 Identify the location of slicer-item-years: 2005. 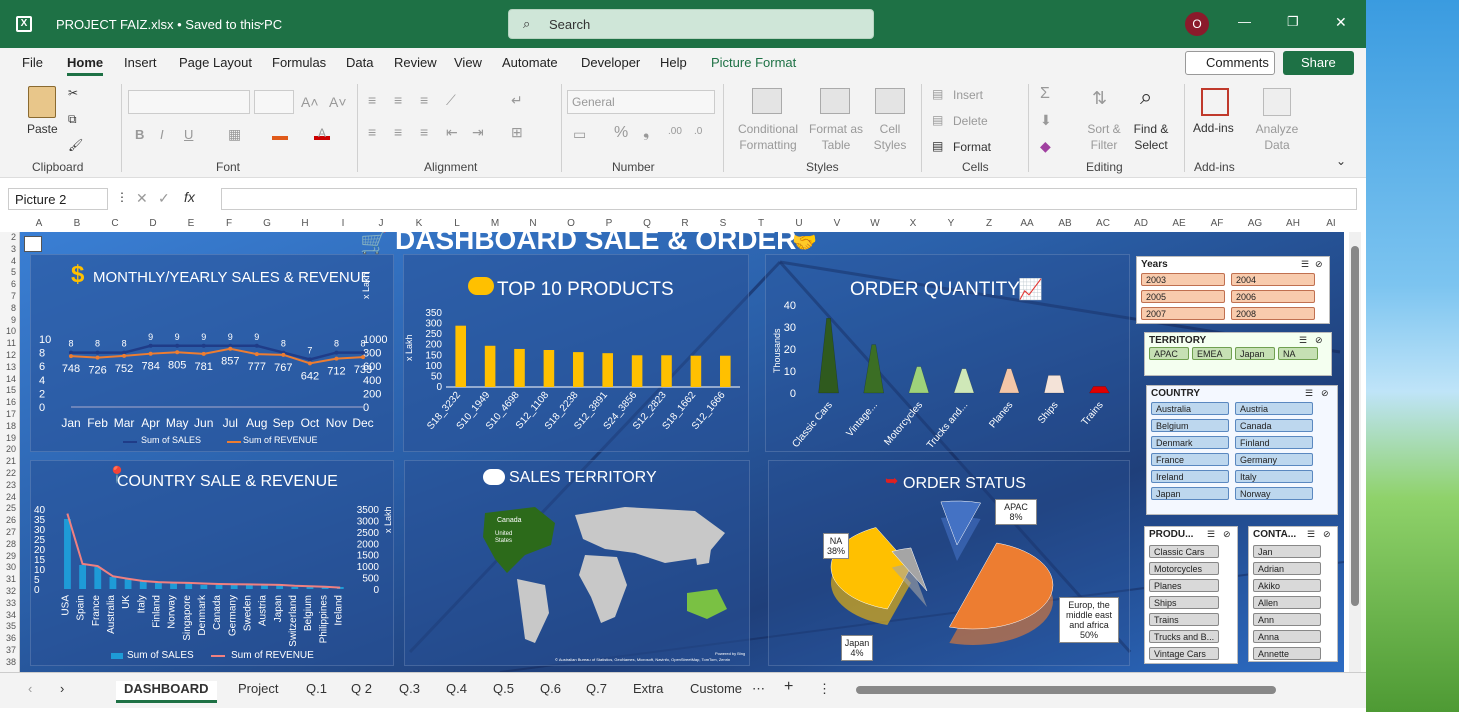
(1183, 296).